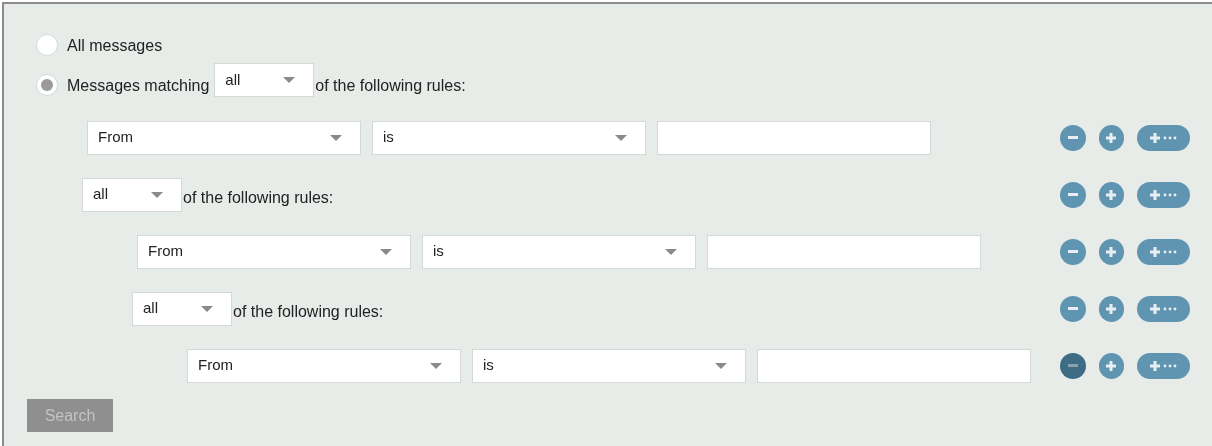 Image resolution: width=1212 pixels, height=446 pixels. What do you see at coordinates (138, 86) in the screenshot?
I see `radio-label: Messages matching` at bounding box center [138, 86].